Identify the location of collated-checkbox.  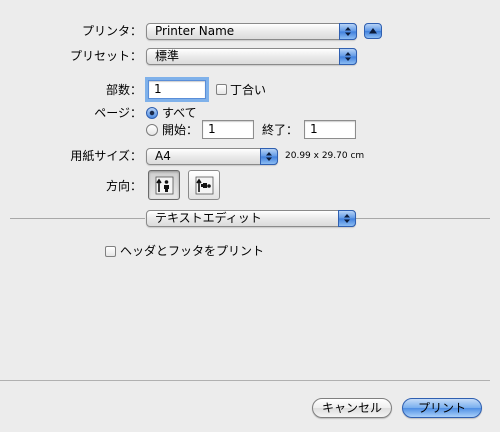
(221, 89).